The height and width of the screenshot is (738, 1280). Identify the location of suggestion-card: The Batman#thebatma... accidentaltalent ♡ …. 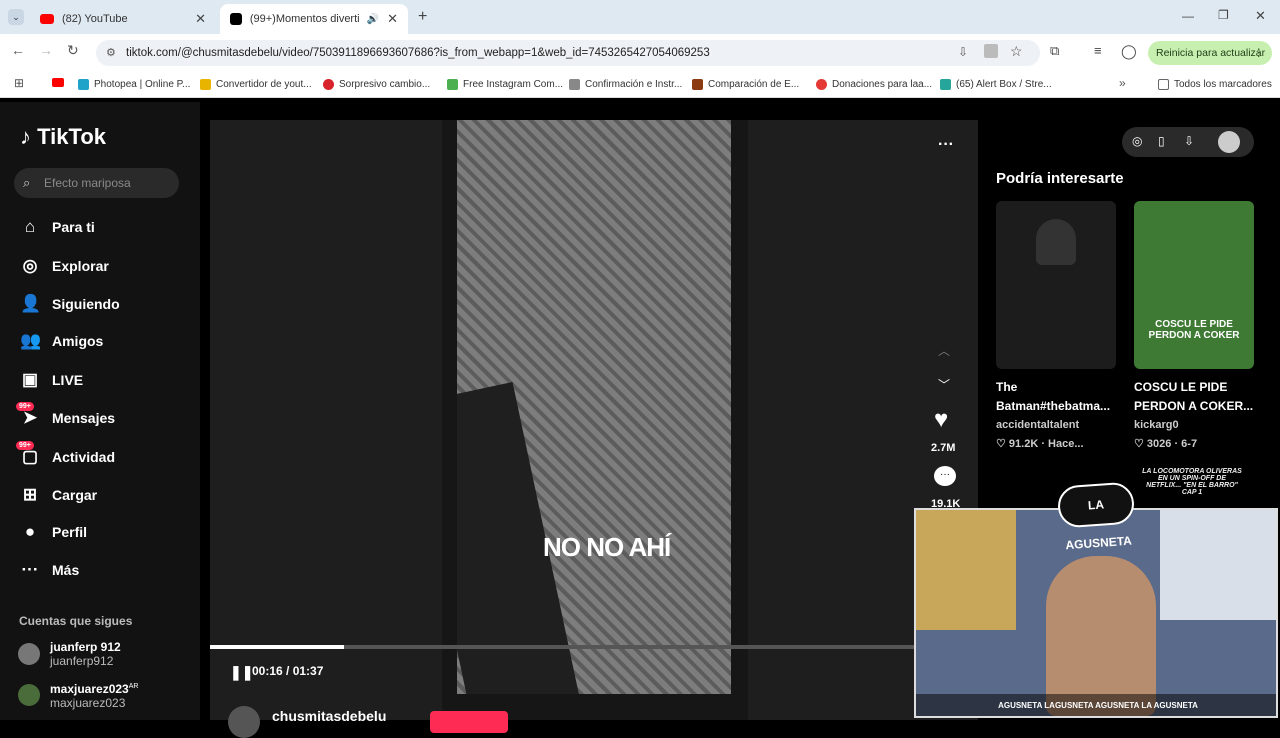
(1056, 416).